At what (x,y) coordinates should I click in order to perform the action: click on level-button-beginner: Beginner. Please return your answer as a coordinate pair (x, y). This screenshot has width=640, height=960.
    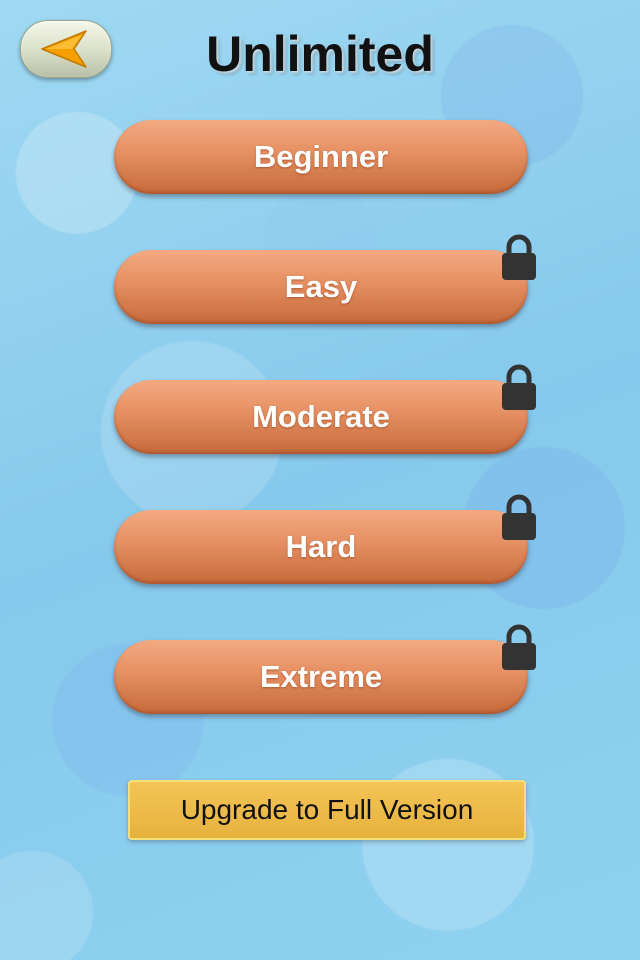
    Looking at the image, I should click on (321, 157).